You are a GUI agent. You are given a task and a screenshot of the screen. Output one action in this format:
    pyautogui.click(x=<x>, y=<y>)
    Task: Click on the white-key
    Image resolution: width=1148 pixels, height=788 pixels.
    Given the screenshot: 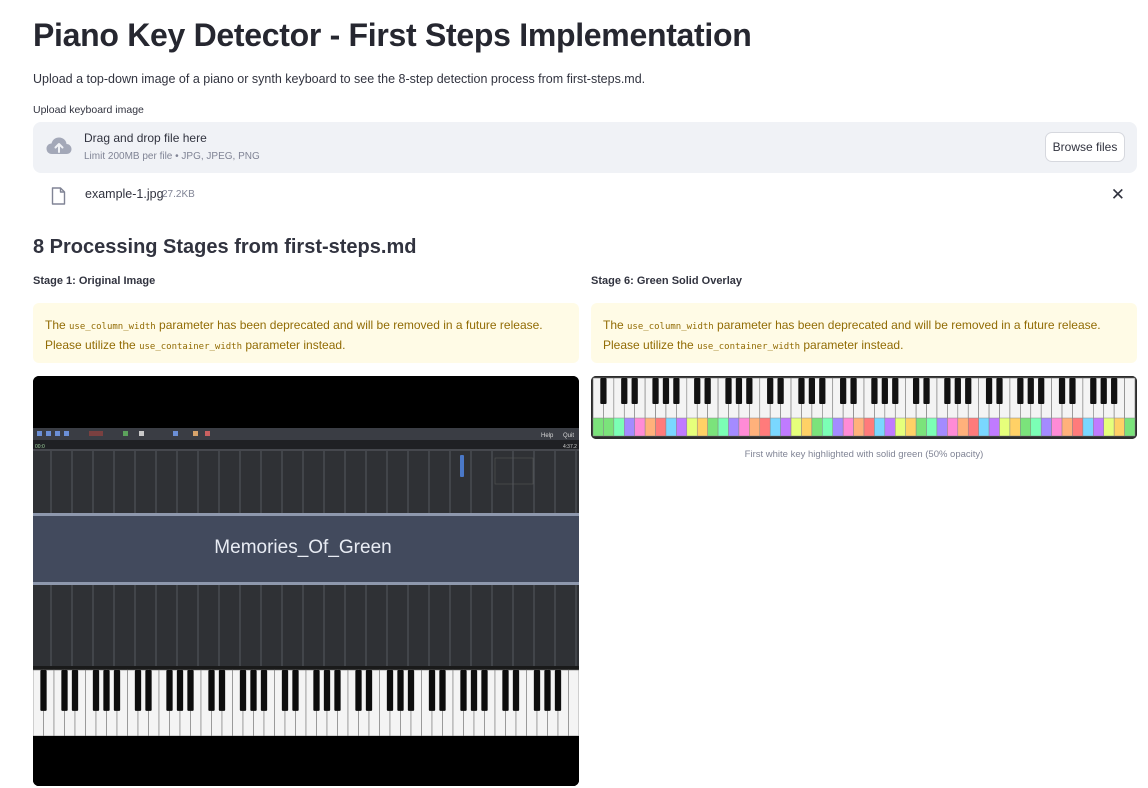 What is the action you would take?
    pyautogui.click(x=573, y=703)
    